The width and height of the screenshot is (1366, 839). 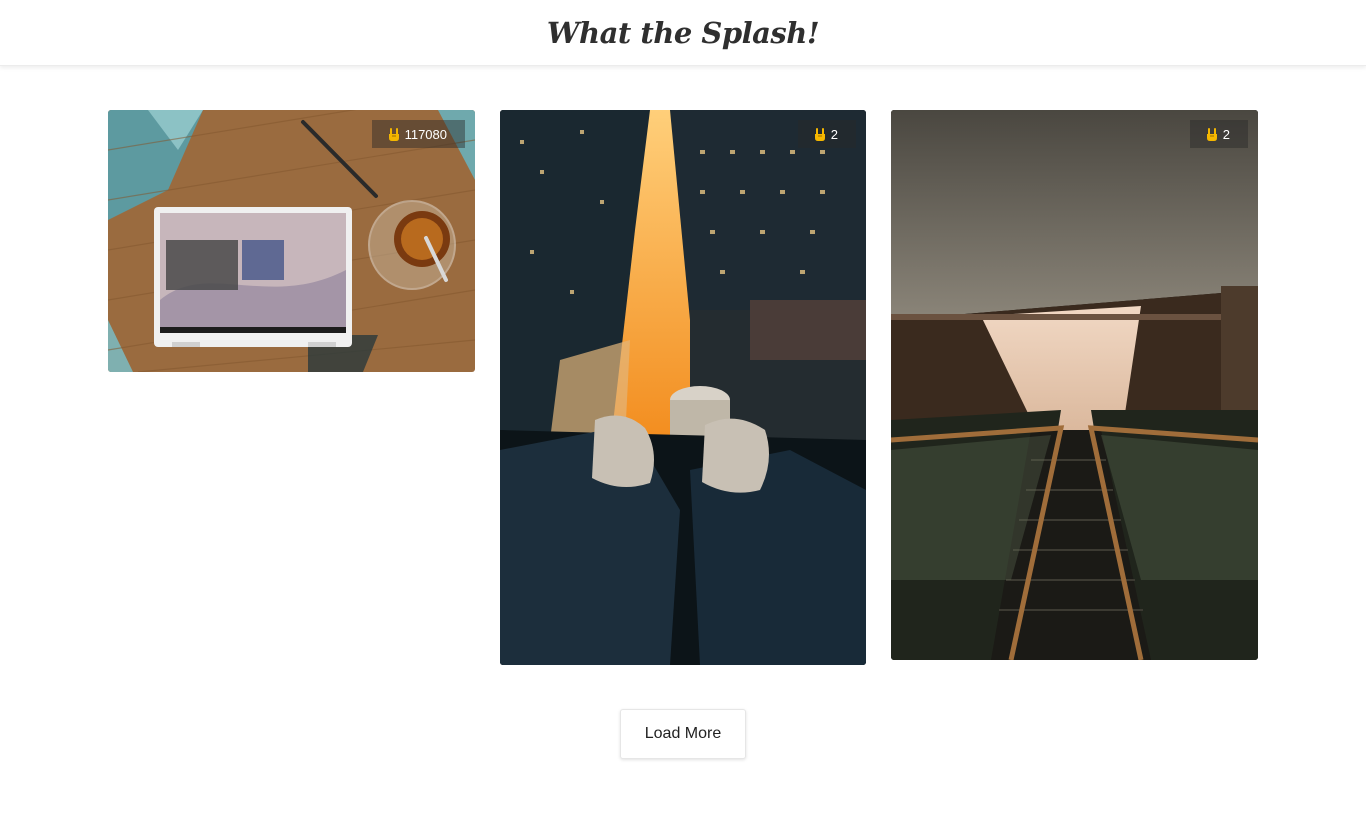 What do you see at coordinates (683, 734) in the screenshot?
I see `load-more-button: Load More` at bounding box center [683, 734].